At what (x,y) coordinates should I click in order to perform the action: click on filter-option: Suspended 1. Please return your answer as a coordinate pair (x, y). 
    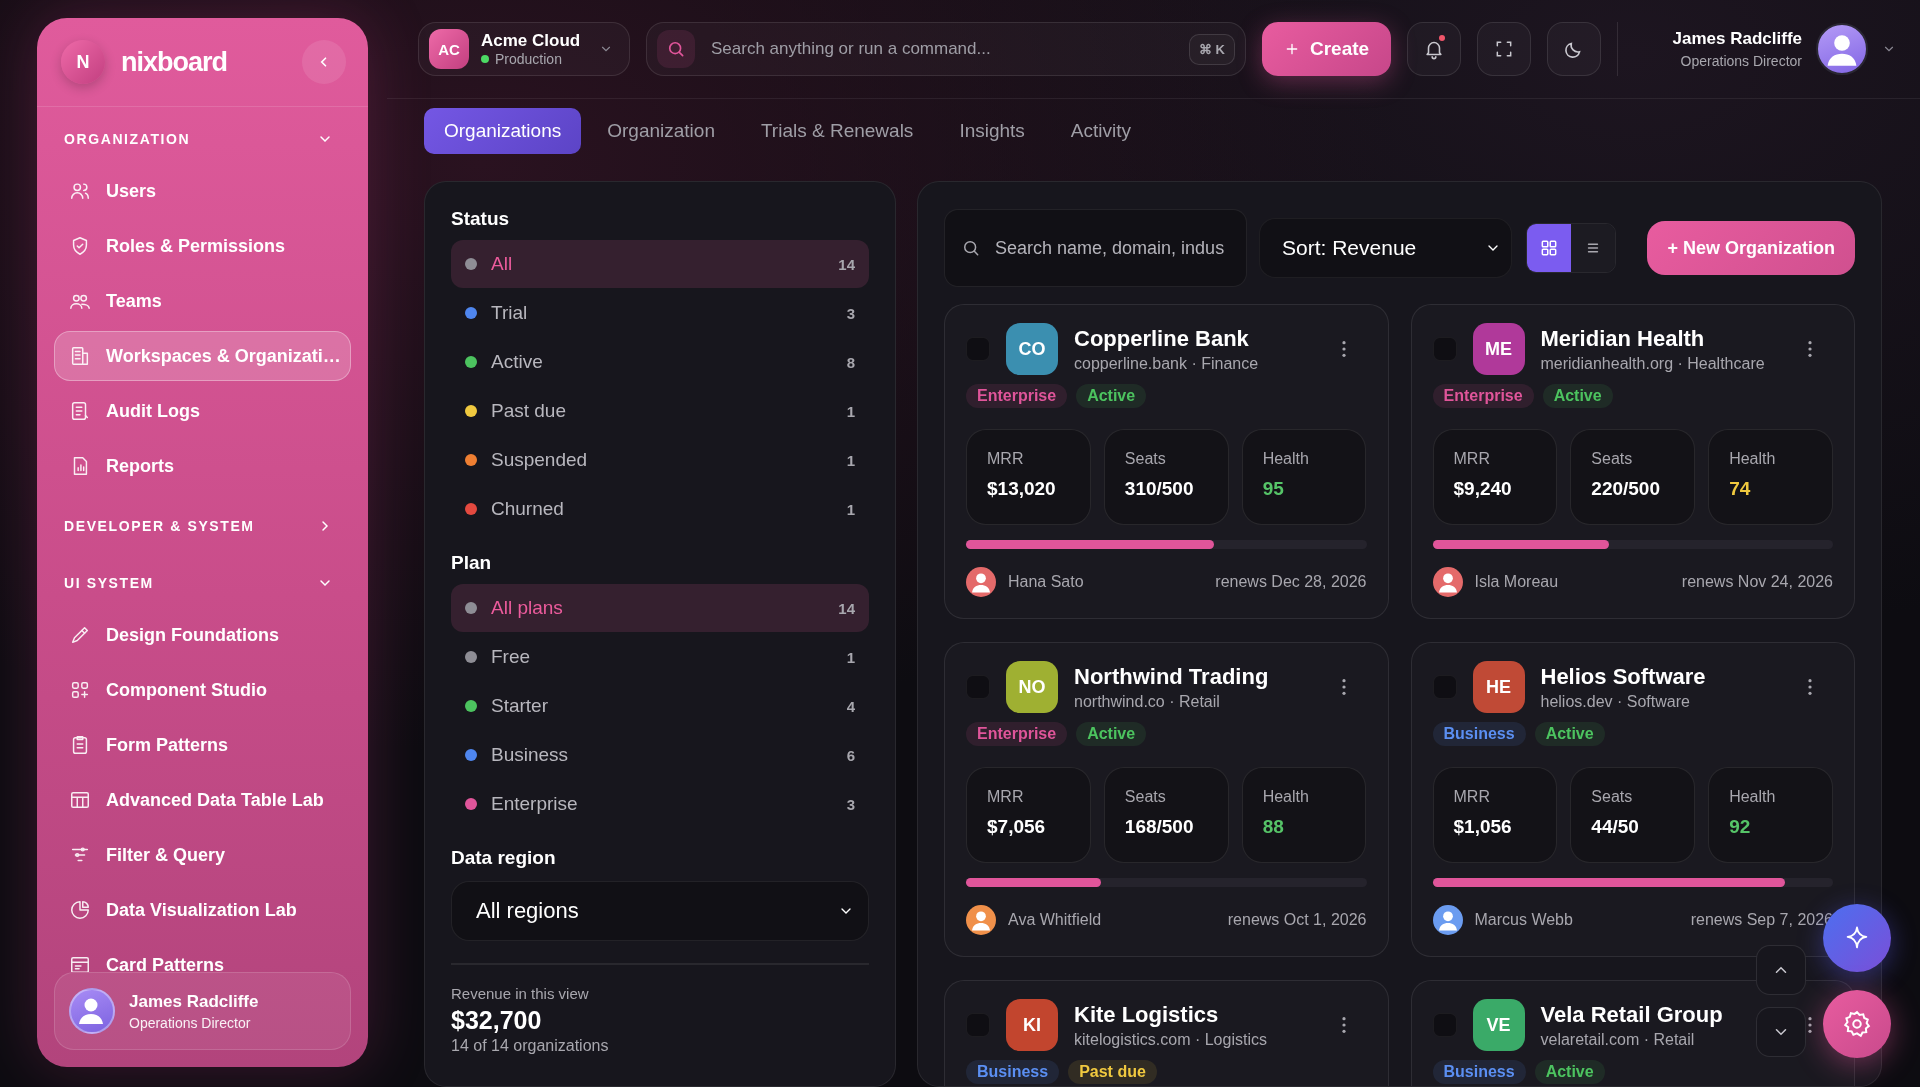
    Looking at the image, I should click on (660, 460).